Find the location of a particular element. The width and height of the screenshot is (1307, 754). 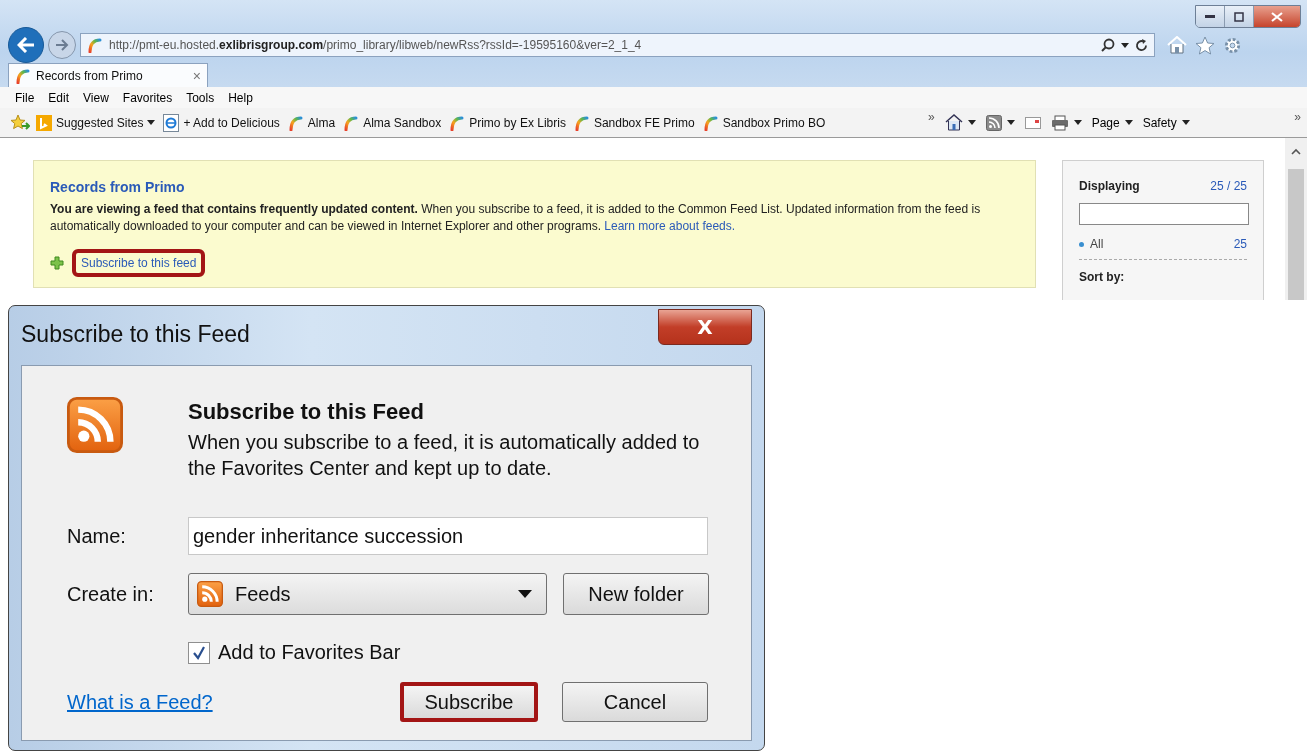

rss-feed-icon is located at coordinates (95, 425).